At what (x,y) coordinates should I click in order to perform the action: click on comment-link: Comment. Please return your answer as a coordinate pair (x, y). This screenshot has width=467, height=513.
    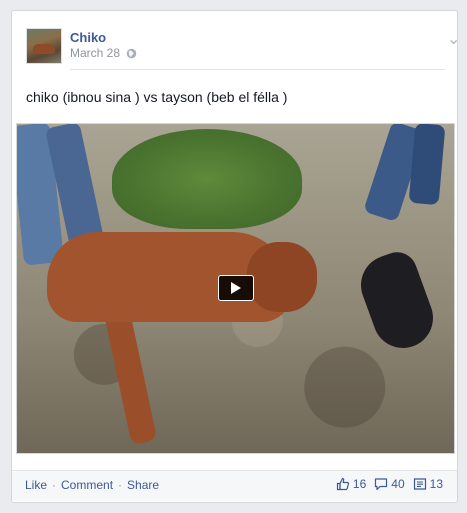
    Looking at the image, I should click on (87, 485).